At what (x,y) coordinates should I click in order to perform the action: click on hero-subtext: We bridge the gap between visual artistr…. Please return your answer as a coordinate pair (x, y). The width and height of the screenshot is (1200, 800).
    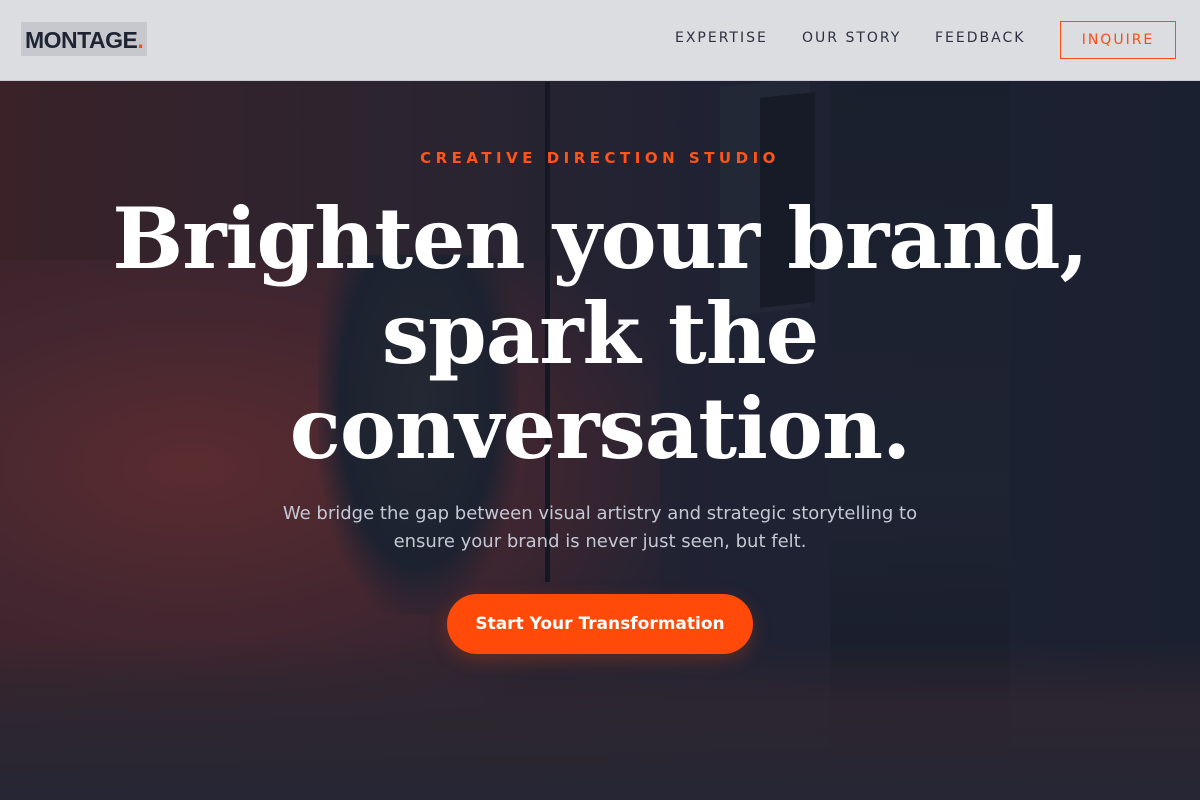
    Looking at the image, I should click on (600, 527).